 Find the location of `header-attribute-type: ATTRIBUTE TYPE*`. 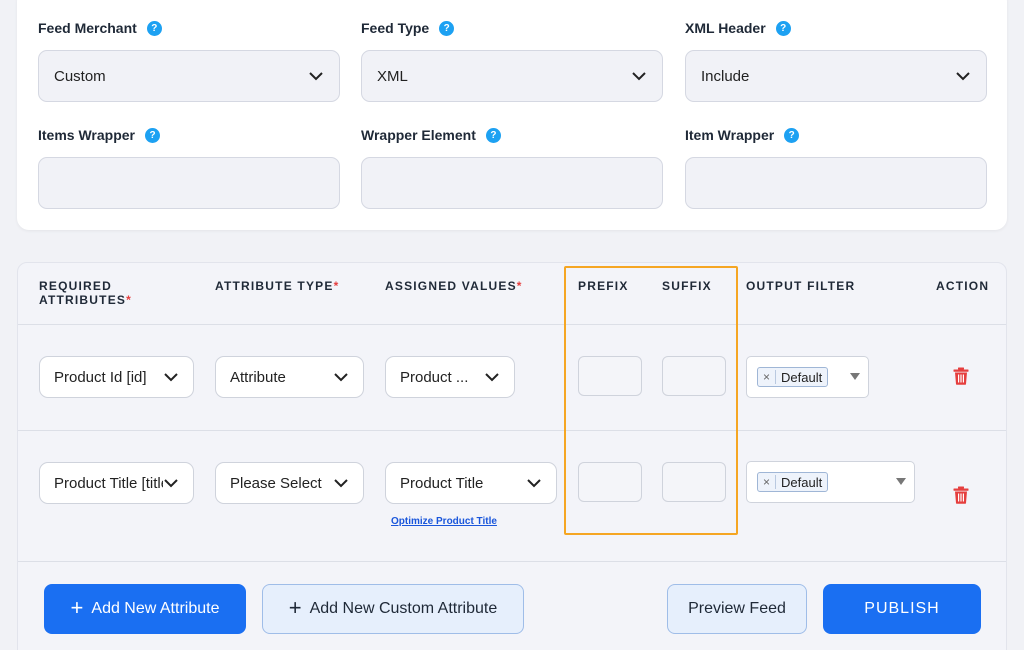

header-attribute-type: ATTRIBUTE TYPE* is located at coordinates (277, 286).